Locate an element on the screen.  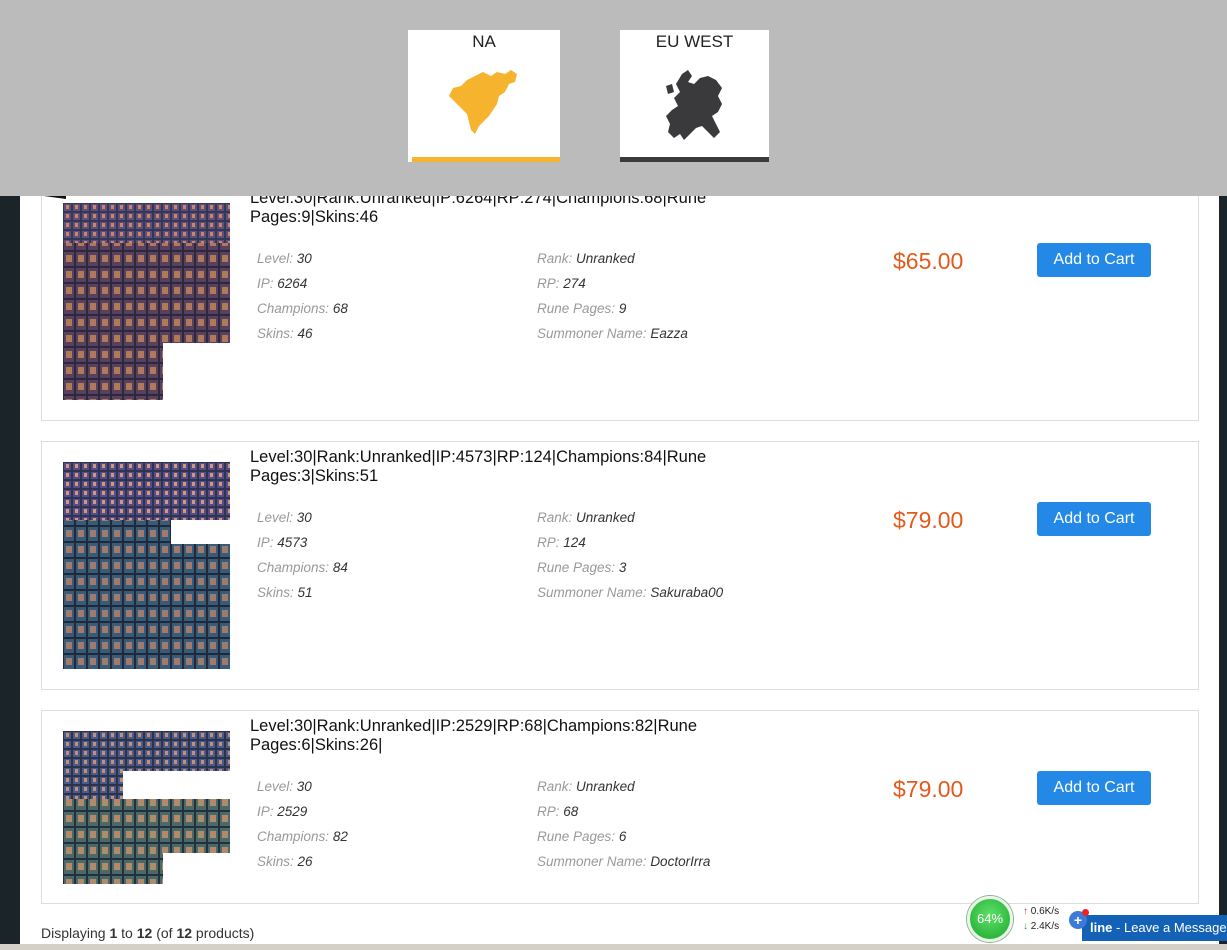
attr-champions: Champions: 84 is located at coordinates (302, 567).